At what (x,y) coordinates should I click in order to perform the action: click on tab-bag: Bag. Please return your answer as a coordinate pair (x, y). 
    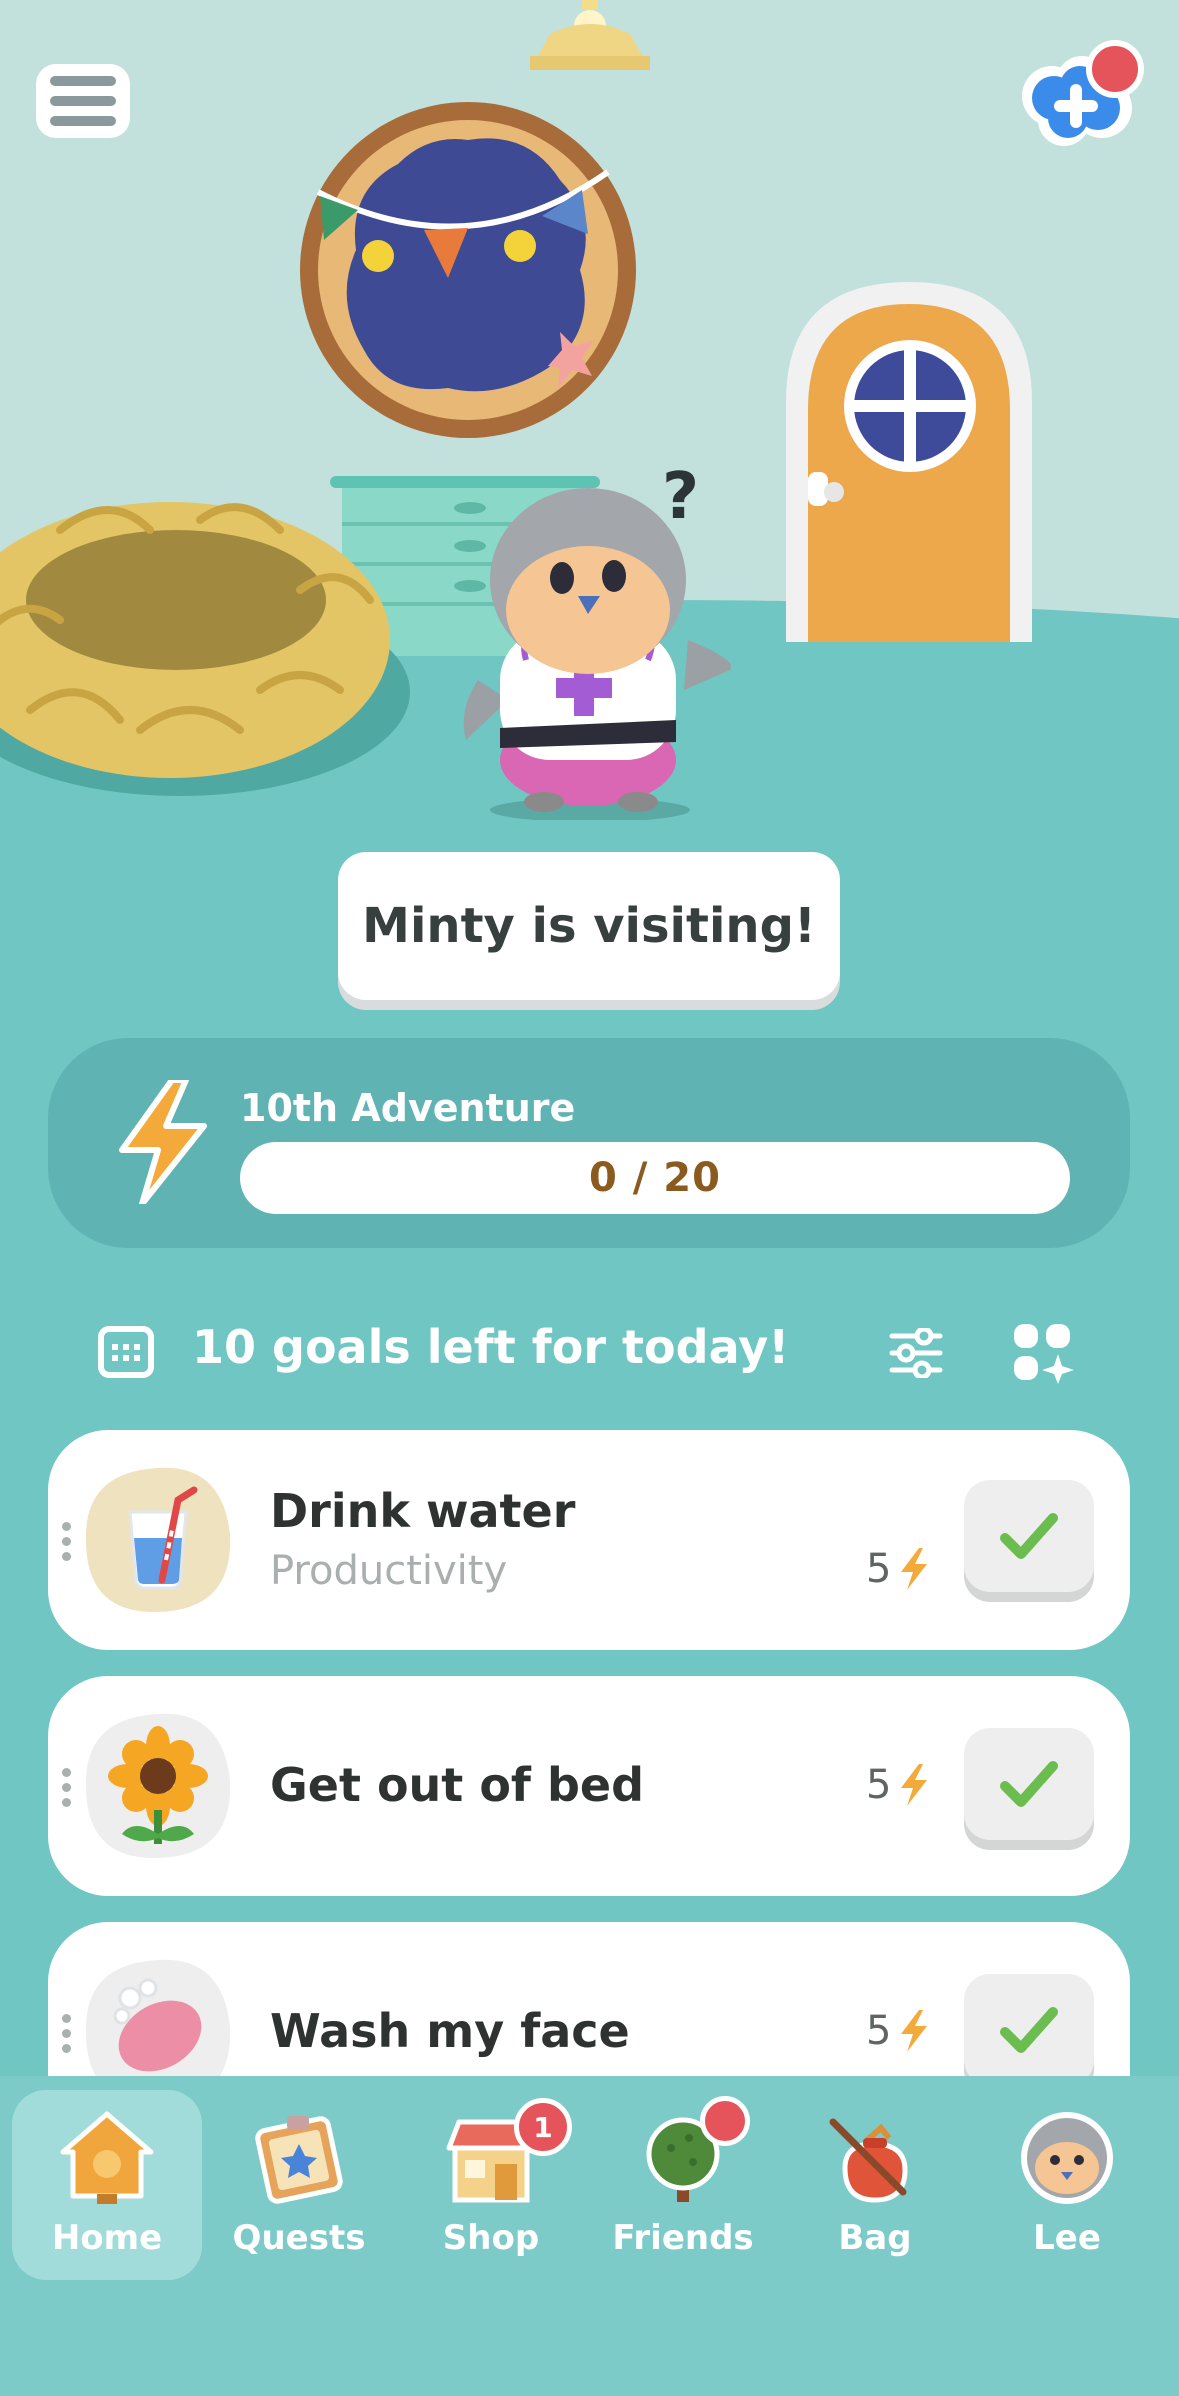
    Looking at the image, I should click on (875, 2185).